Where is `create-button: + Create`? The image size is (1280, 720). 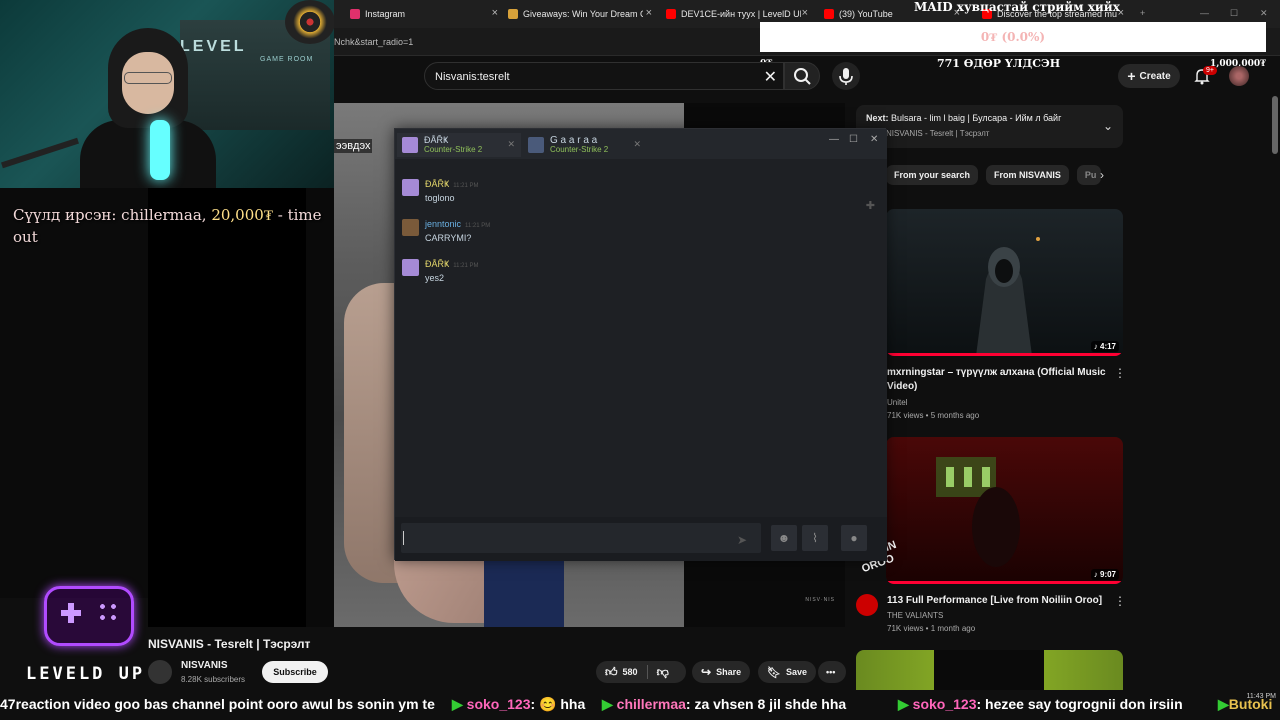
create-button: + Create is located at coordinates (1149, 76).